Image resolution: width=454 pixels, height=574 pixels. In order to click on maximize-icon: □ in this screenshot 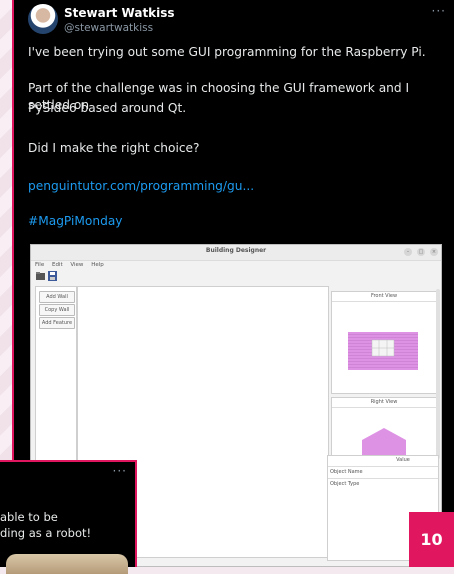, I will do `click(421, 252)`.